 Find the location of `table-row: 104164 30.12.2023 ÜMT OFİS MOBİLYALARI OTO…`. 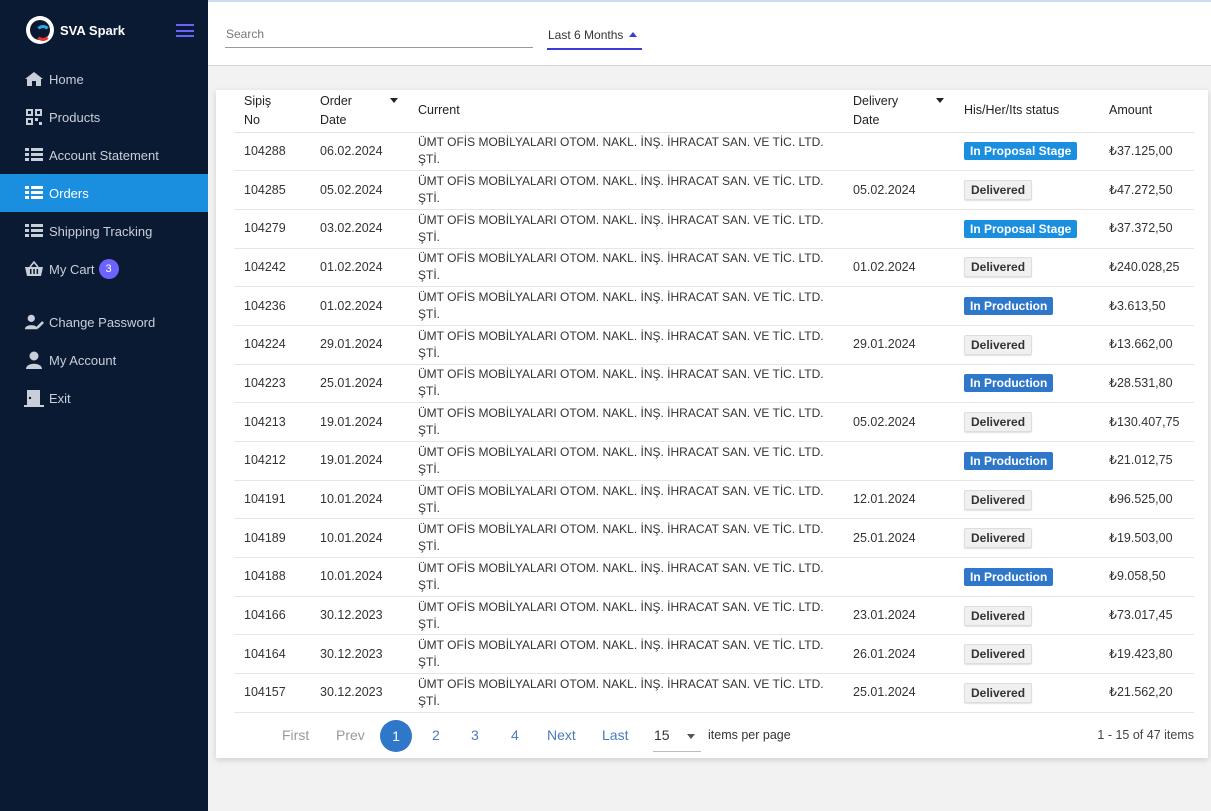

table-row: 104164 30.12.2023 ÜMT OFİS MOBİLYALARI OTO… is located at coordinates (714, 654).